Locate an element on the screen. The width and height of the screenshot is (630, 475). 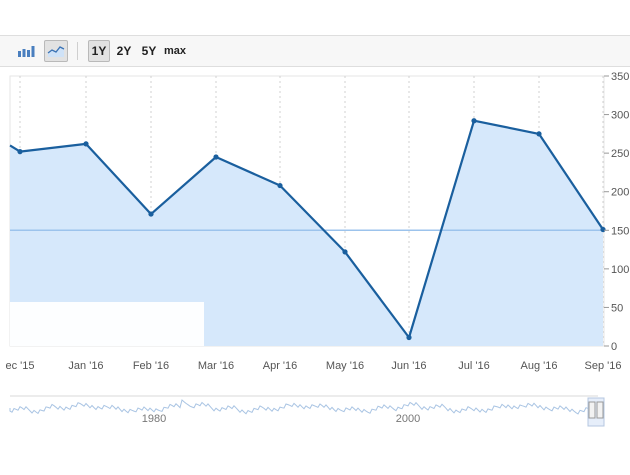
x-tick-label-9: Sep '16 is located at coordinates (603, 366).